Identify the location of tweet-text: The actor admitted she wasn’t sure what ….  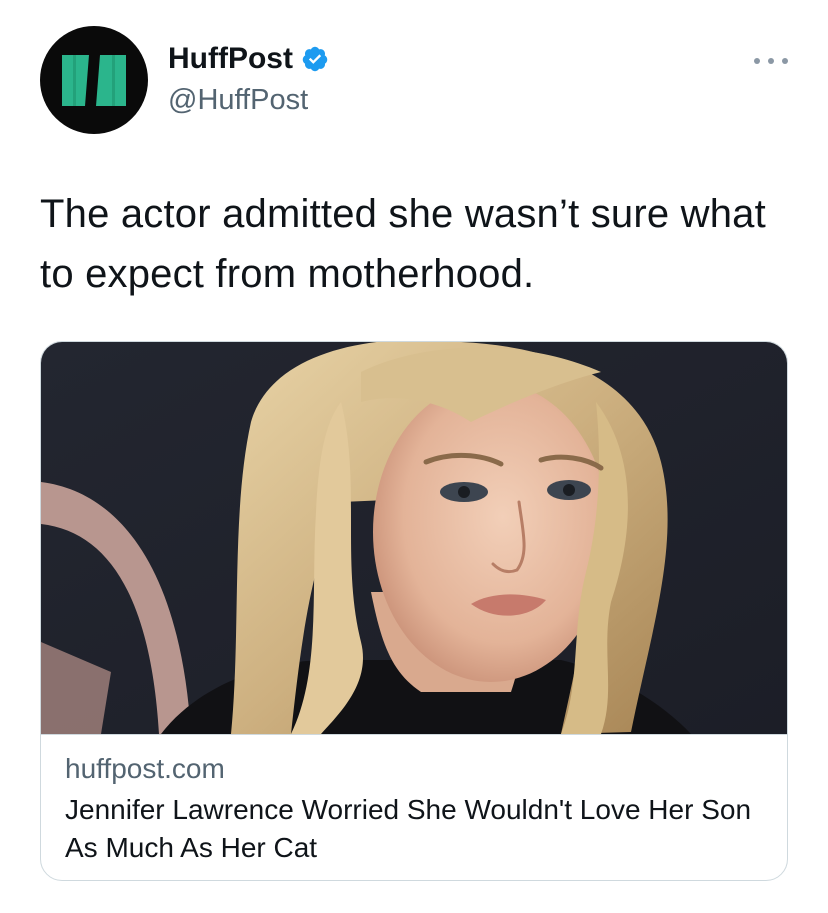
(403, 244).